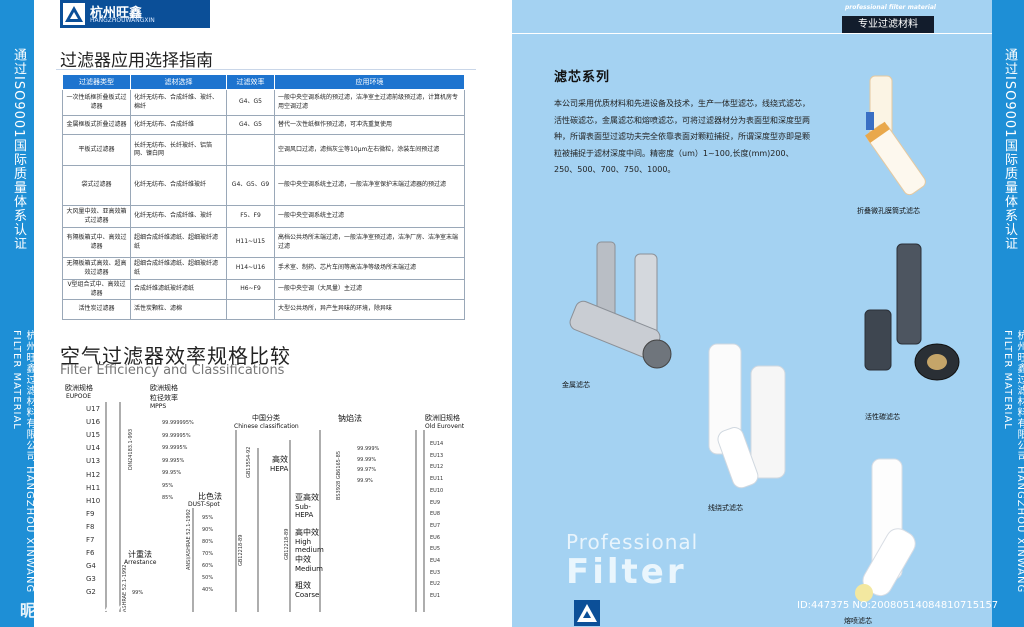 The height and width of the screenshot is (627, 1024). Describe the element at coordinates (752, 33) in the screenshot. I see `header-rule` at that location.